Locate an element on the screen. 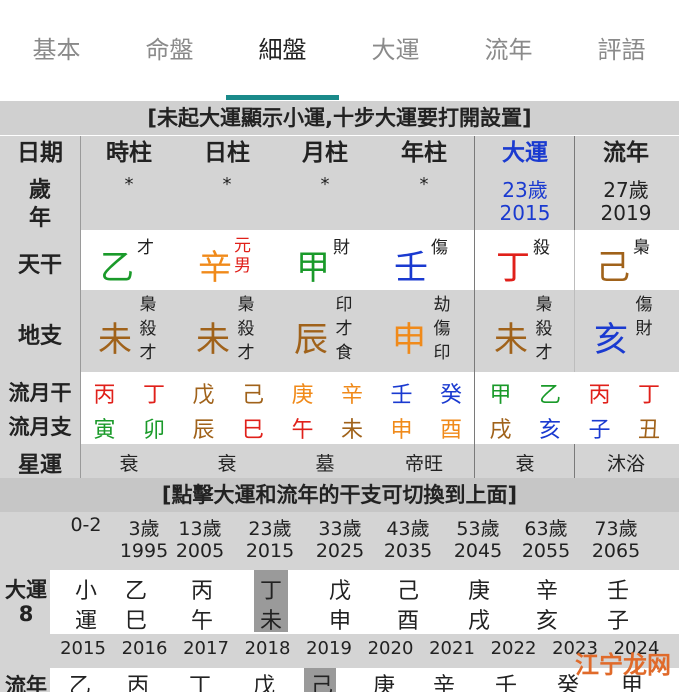 This screenshot has height=692, width=679. xingyun-hour: 衰 is located at coordinates (129, 464).